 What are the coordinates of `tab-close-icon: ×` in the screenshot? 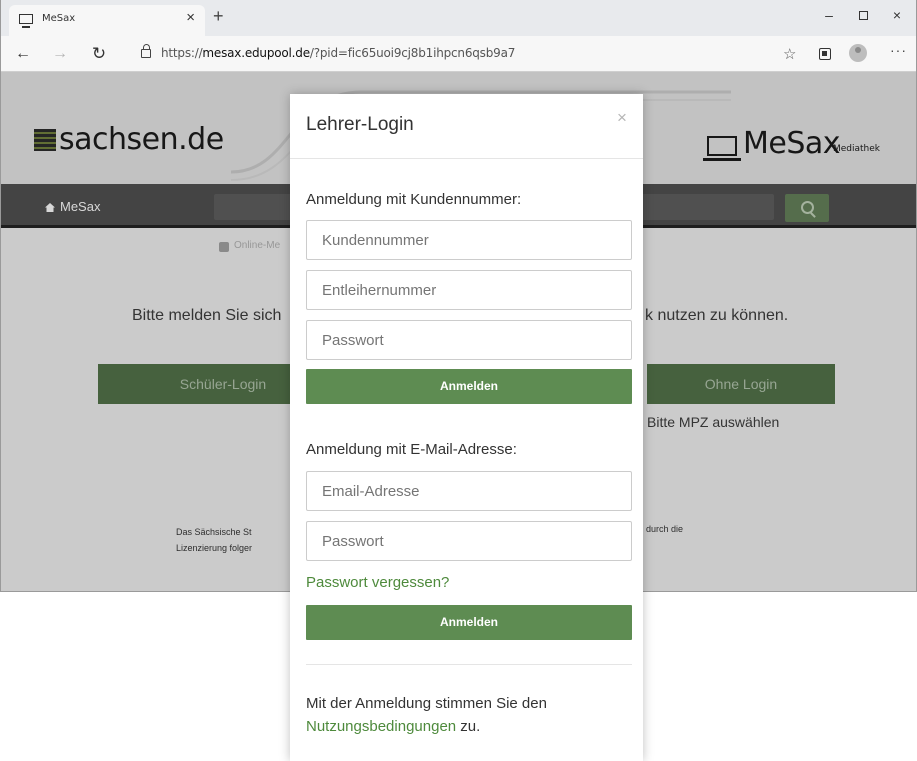 It's located at (190, 17).